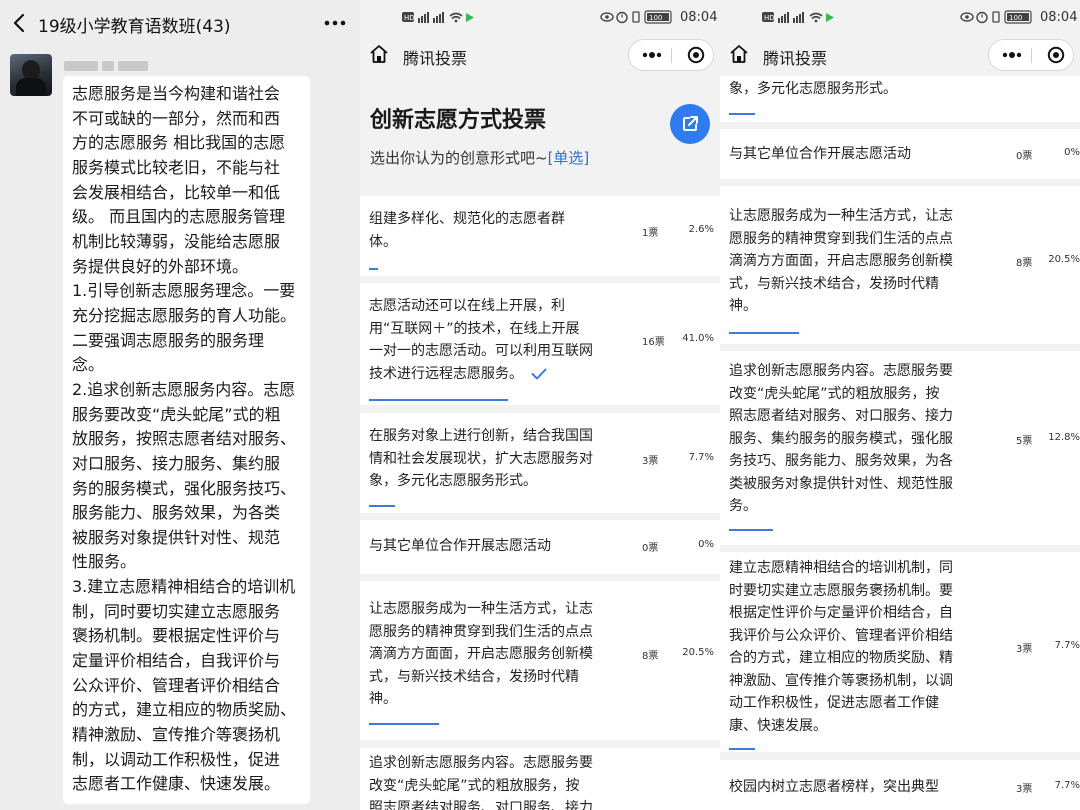  What do you see at coordinates (1067, 786) in the screenshot?
I see `vote-percentage: 7.7%` at bounding box center [1067, 786].